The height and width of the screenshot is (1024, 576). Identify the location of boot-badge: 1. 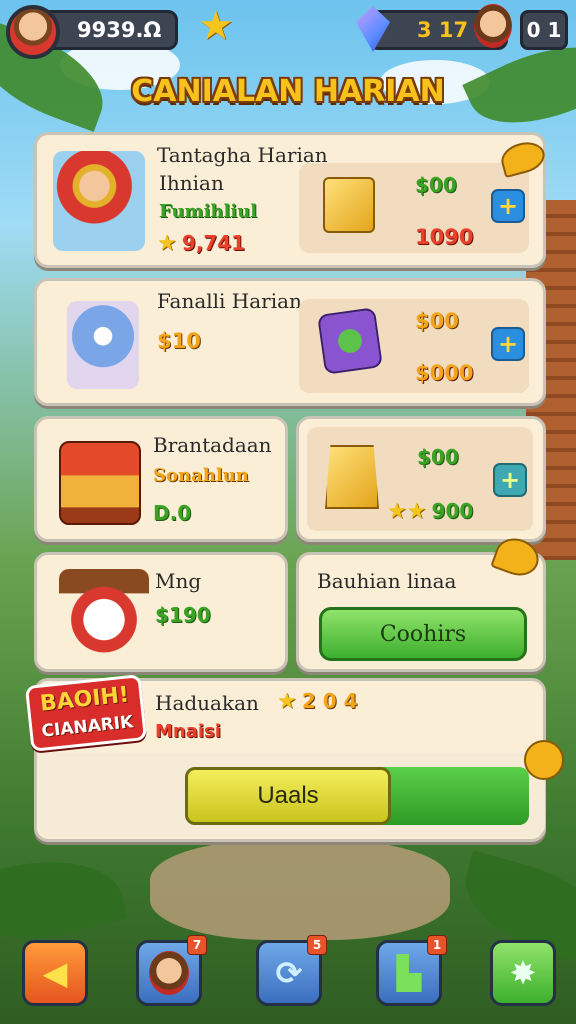
(437, 945).